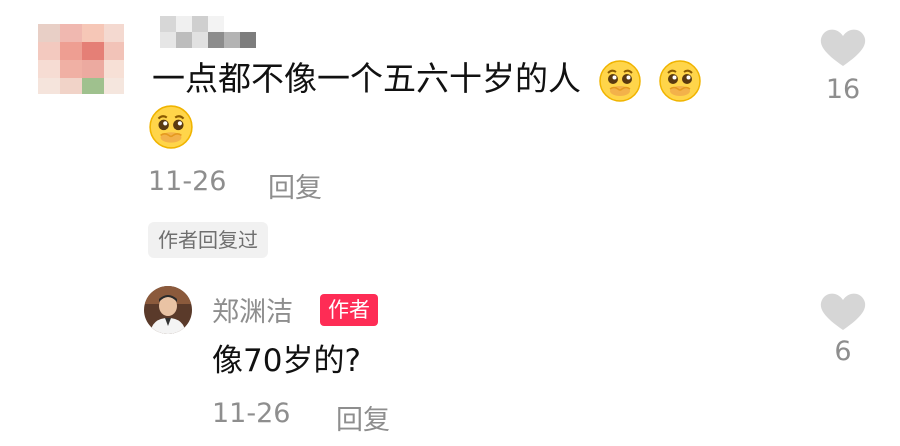  Describe the element at coordinates (81, 59) in the screenshot. I see `avatar-blurred` at that location.